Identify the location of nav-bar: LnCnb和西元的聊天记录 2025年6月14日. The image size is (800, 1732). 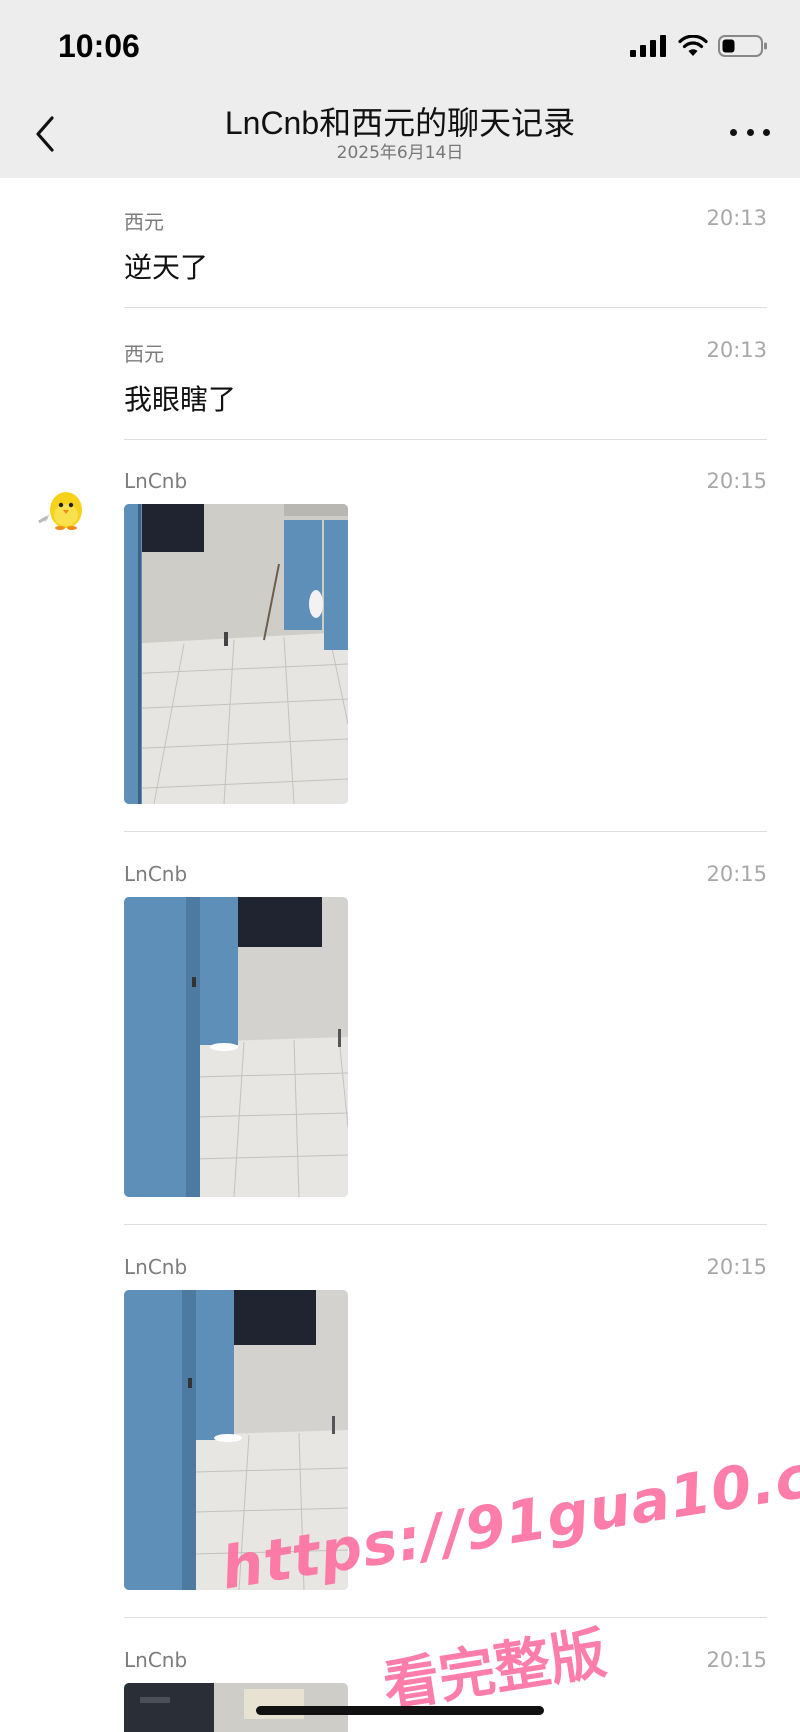
(400, 135).